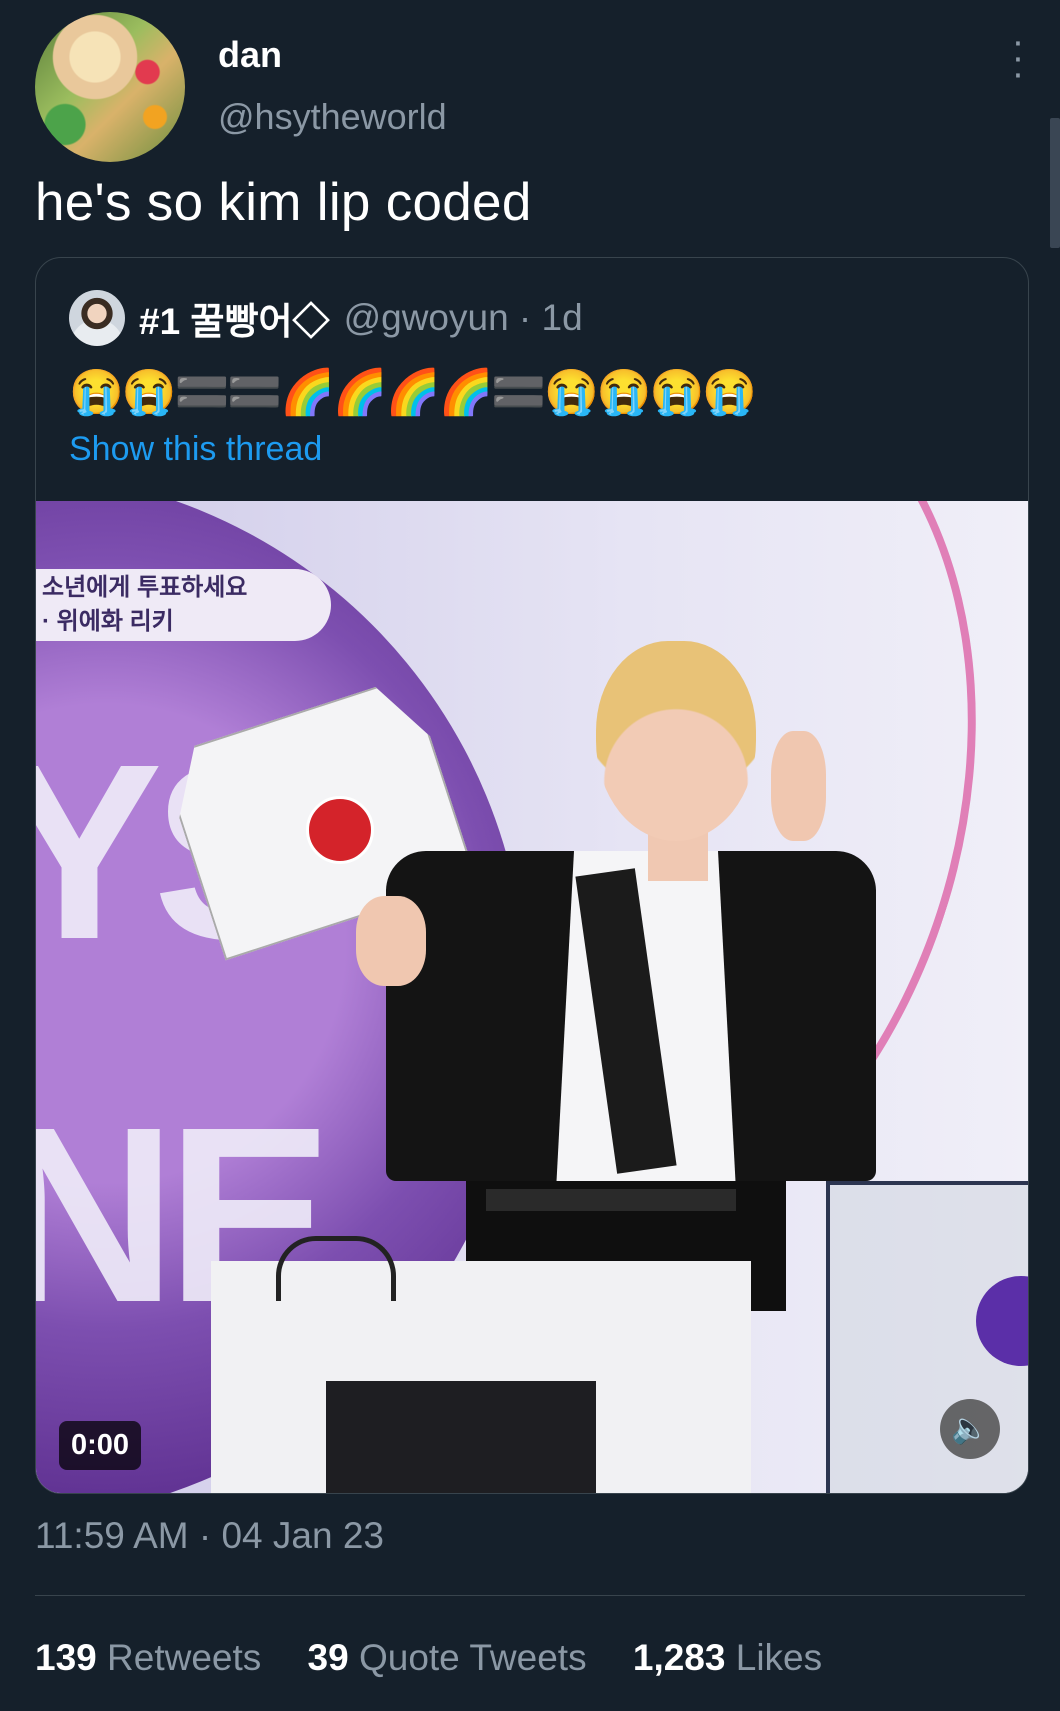 This screenshot has height=1711, width=1060. Describe the element at coordinates (184, 1657) in the screenshot. I see `retweets-label: Retweets` at that location.